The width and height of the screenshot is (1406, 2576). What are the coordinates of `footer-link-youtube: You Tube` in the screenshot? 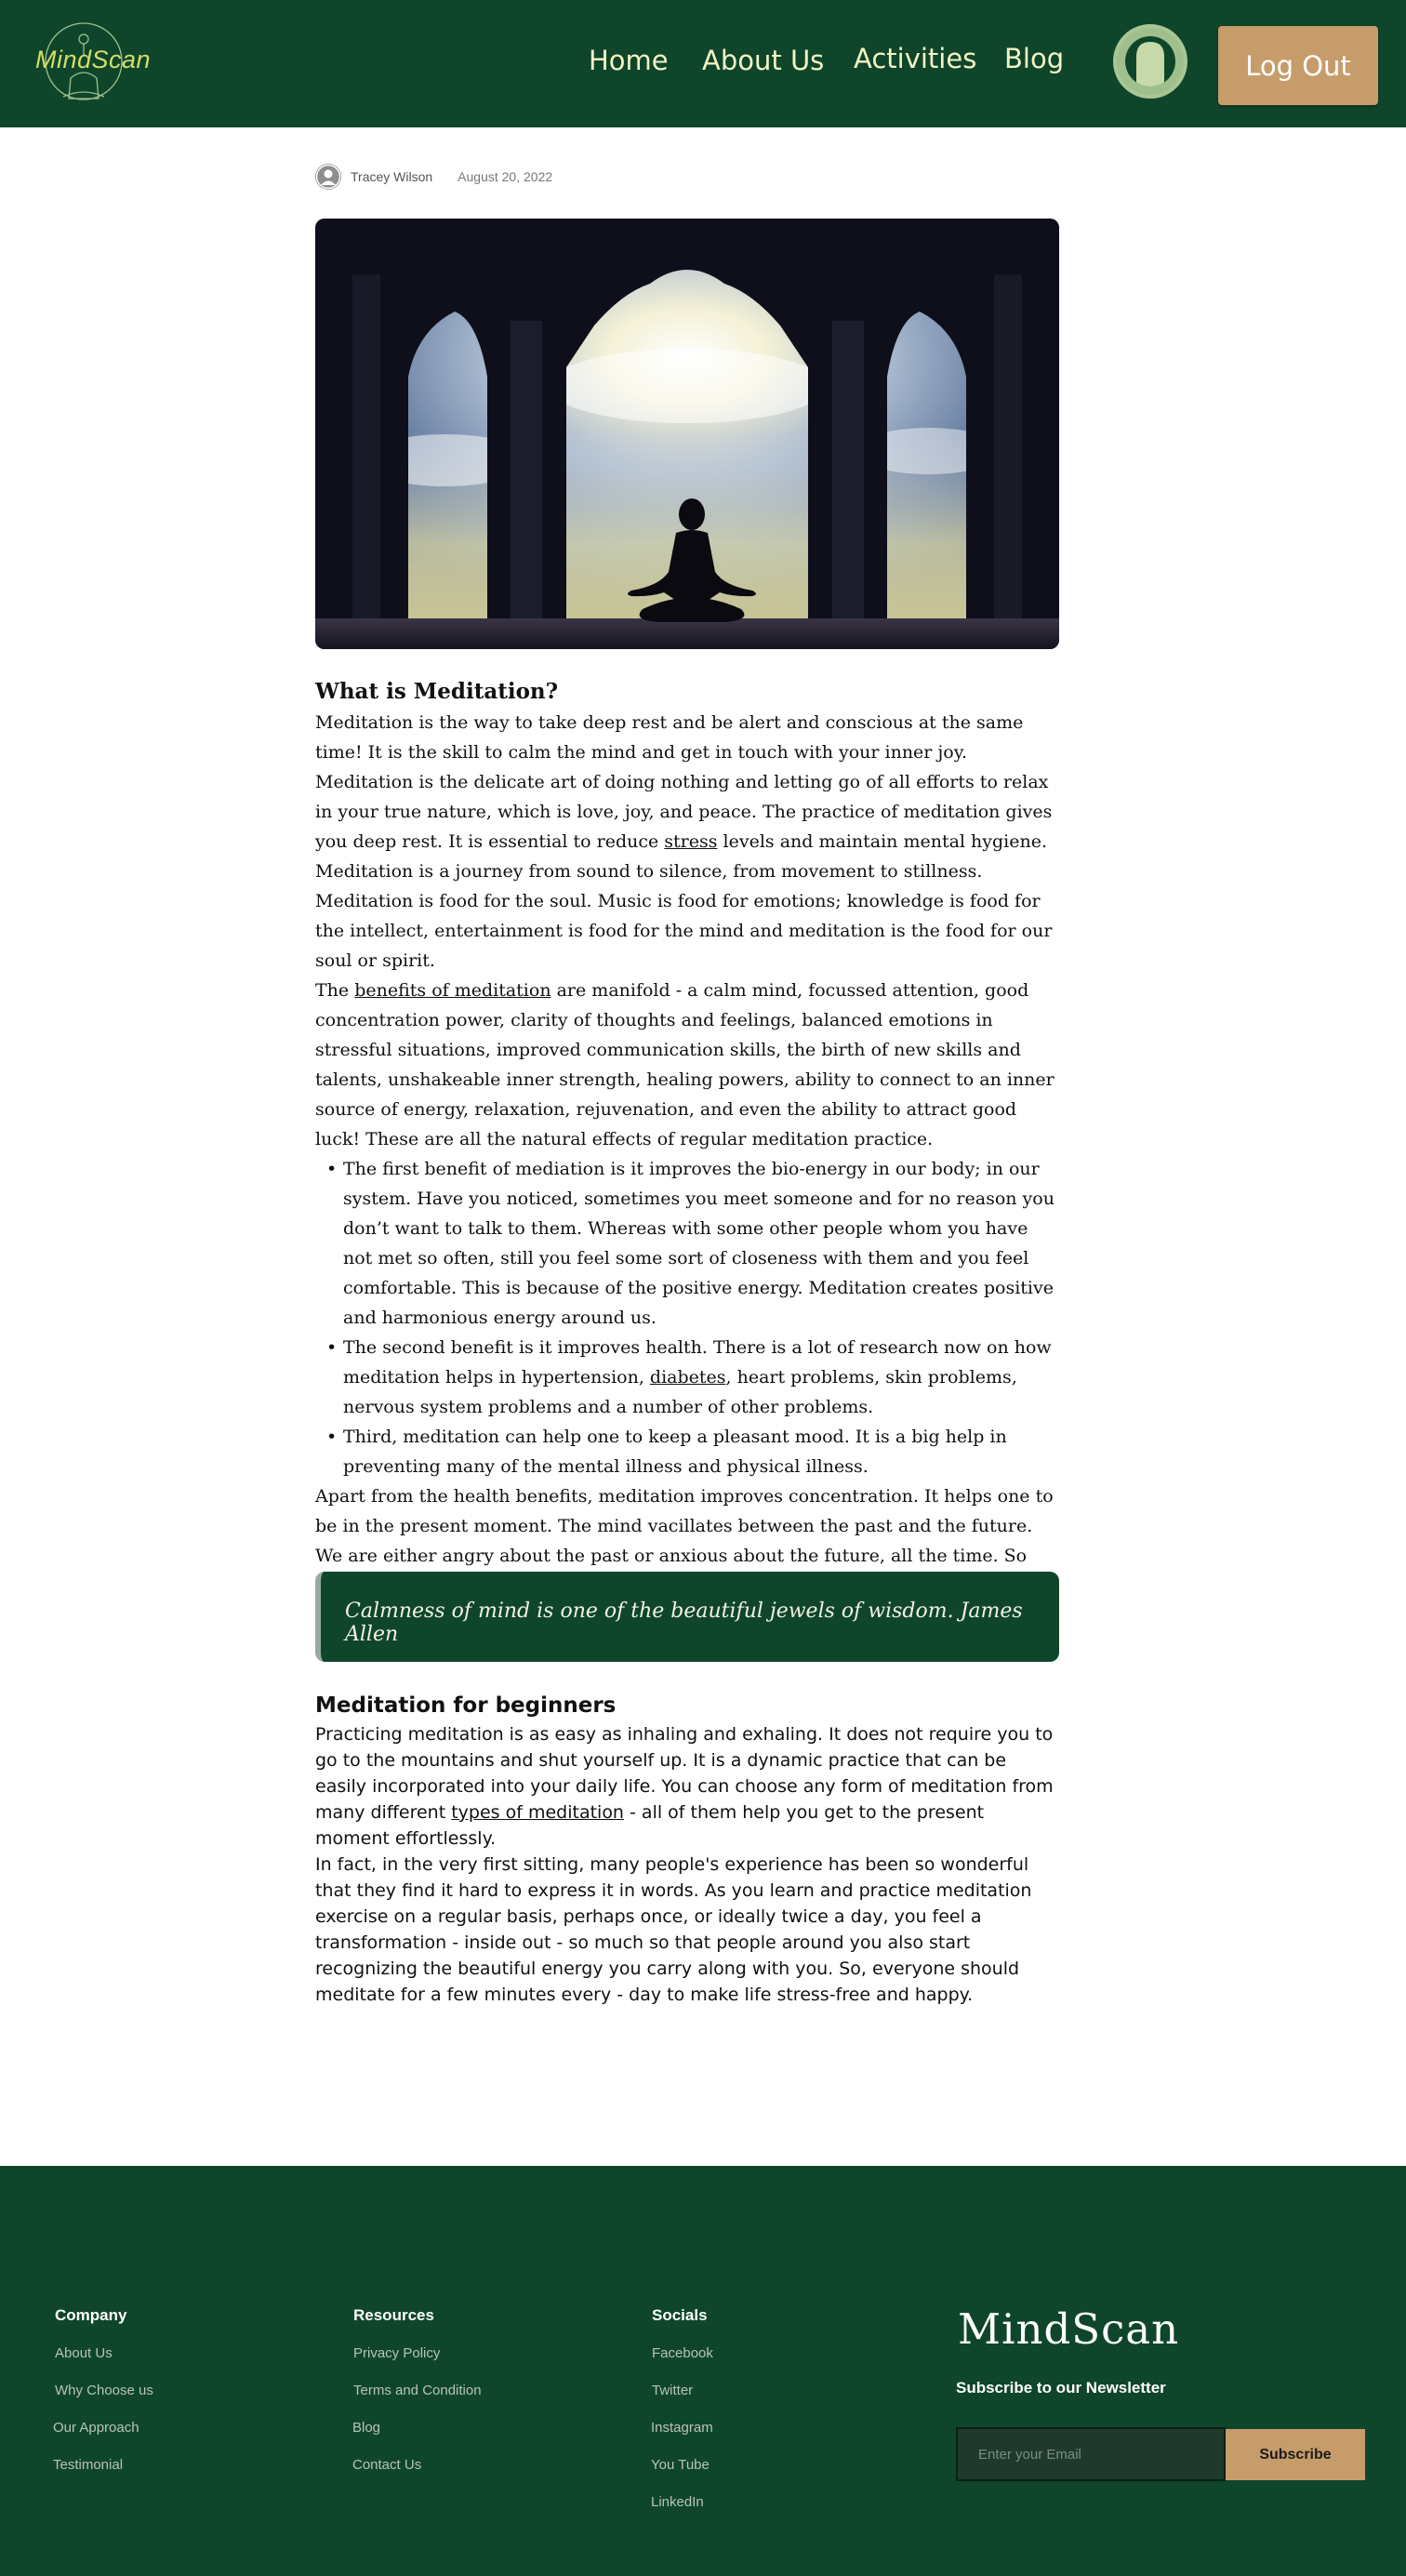 It's located at (680, 2465).